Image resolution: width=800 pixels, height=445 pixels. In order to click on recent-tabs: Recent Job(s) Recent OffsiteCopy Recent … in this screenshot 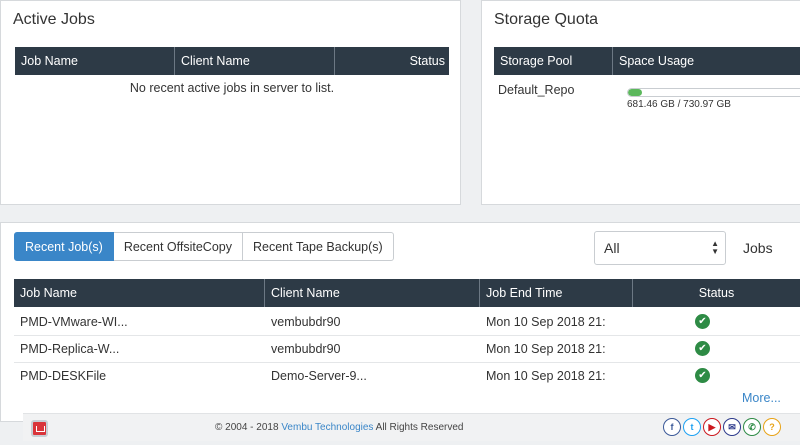, I will do `click(204, 246)`.